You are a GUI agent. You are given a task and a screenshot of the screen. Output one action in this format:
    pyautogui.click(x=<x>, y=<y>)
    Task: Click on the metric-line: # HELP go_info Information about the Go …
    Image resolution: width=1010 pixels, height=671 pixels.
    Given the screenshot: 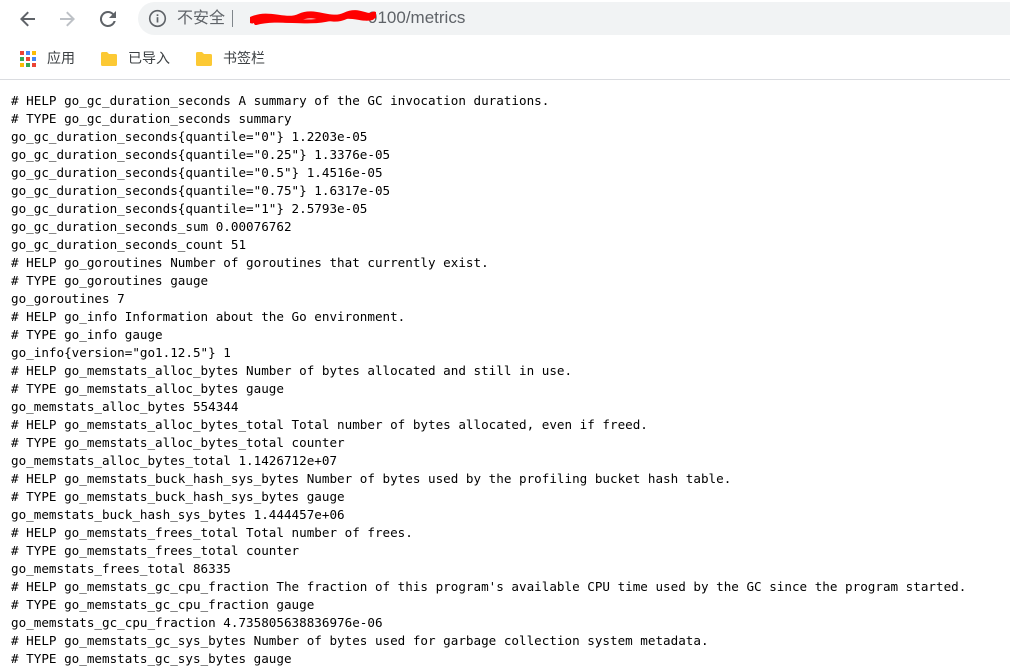 What is the action you would take?
    pyautogui.click(x=208, y=316)
    